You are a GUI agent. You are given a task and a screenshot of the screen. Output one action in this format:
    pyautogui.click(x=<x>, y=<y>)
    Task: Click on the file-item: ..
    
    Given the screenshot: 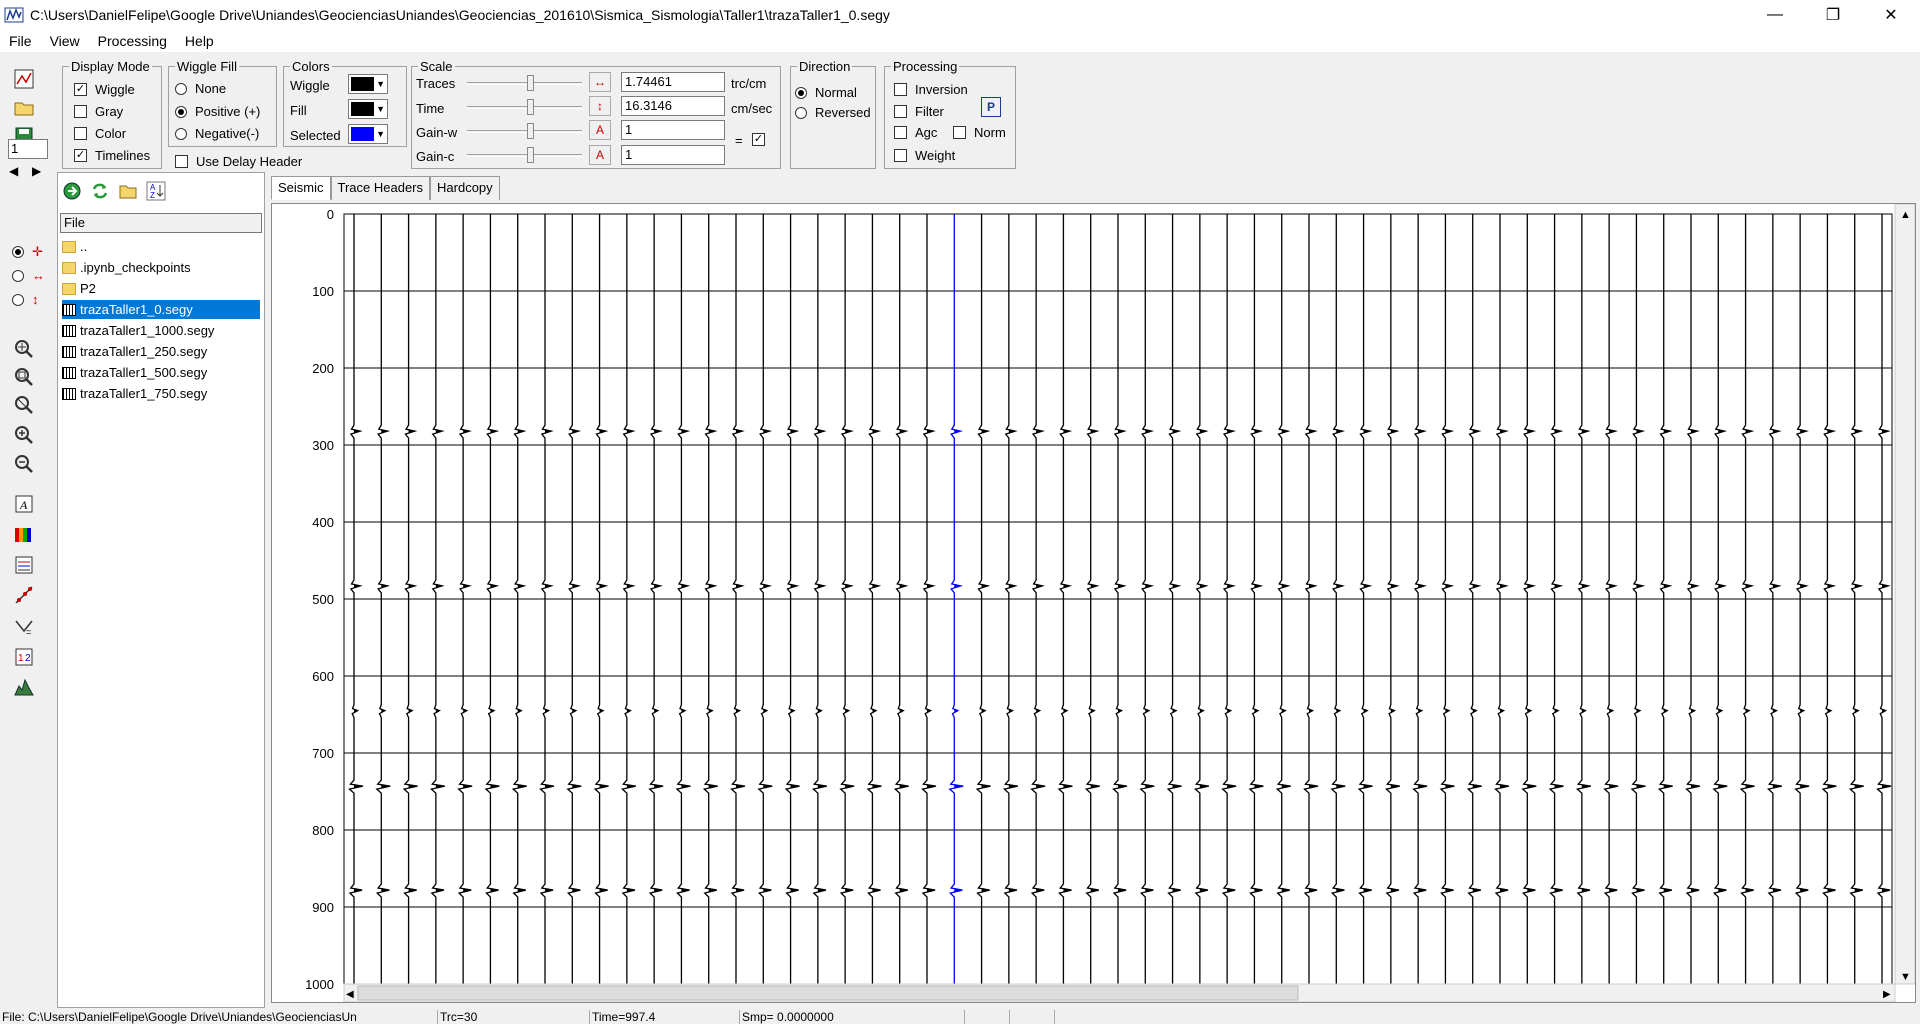 What is the action you would take?
    pyautogui.click(x=161, y=246)
    